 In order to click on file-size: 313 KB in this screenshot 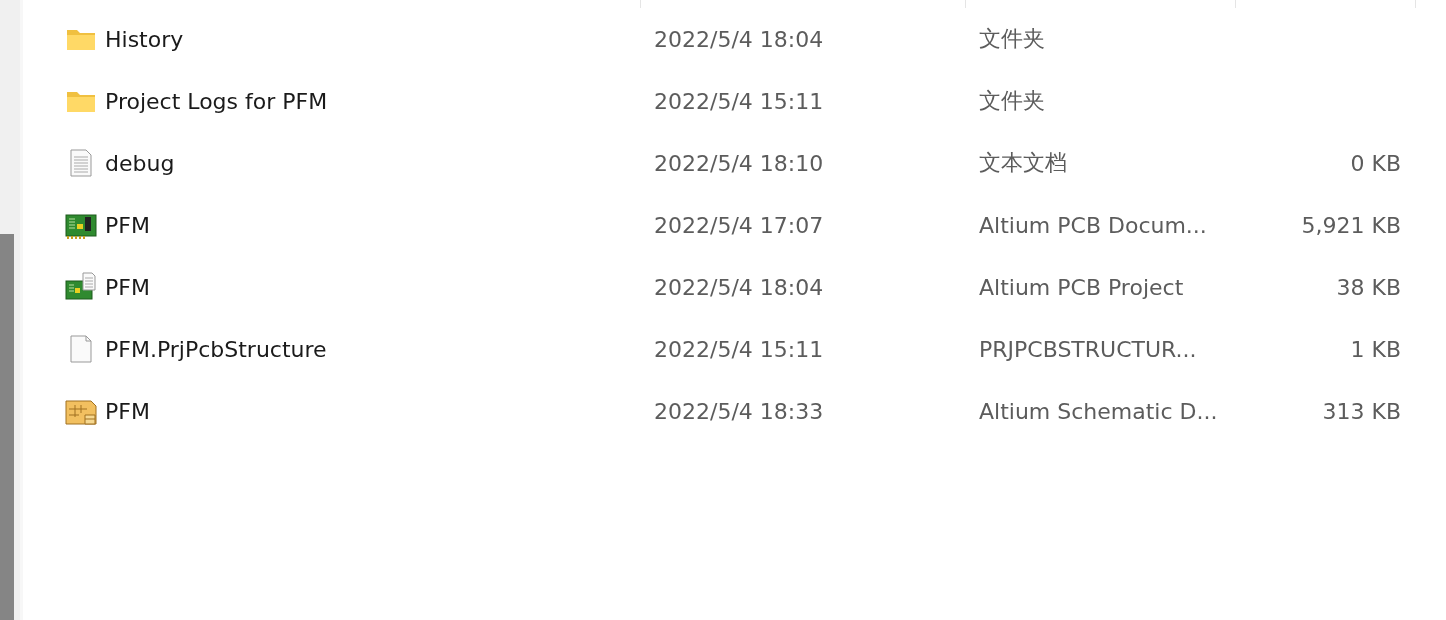, I will do `click(1361, 411)`.